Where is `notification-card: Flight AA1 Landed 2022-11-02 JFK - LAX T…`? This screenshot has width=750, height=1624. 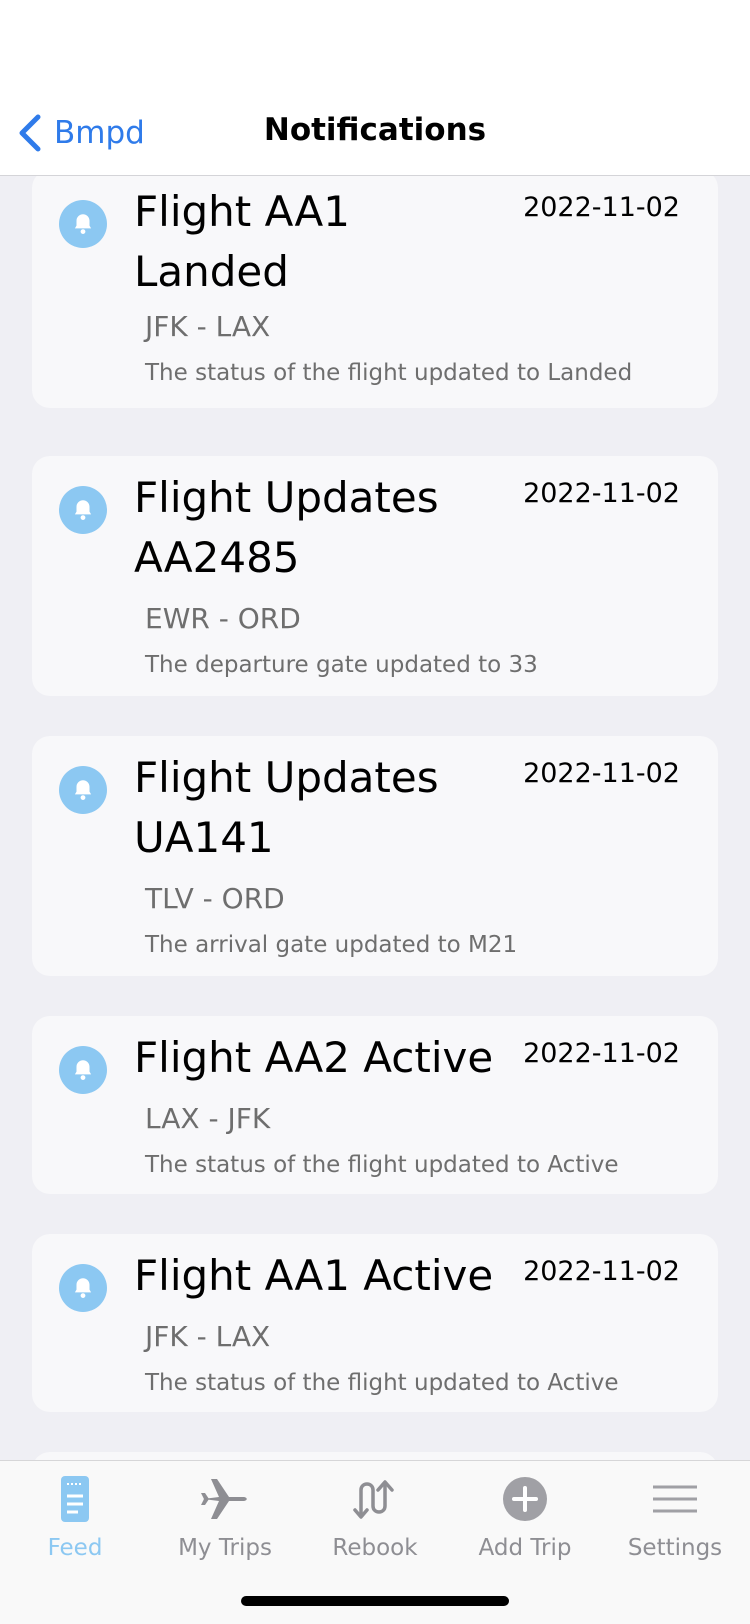 notification-card: Flight AA1 Landed 2022-11-02 JFK - LAX T… is located at coordinates (375, 292).